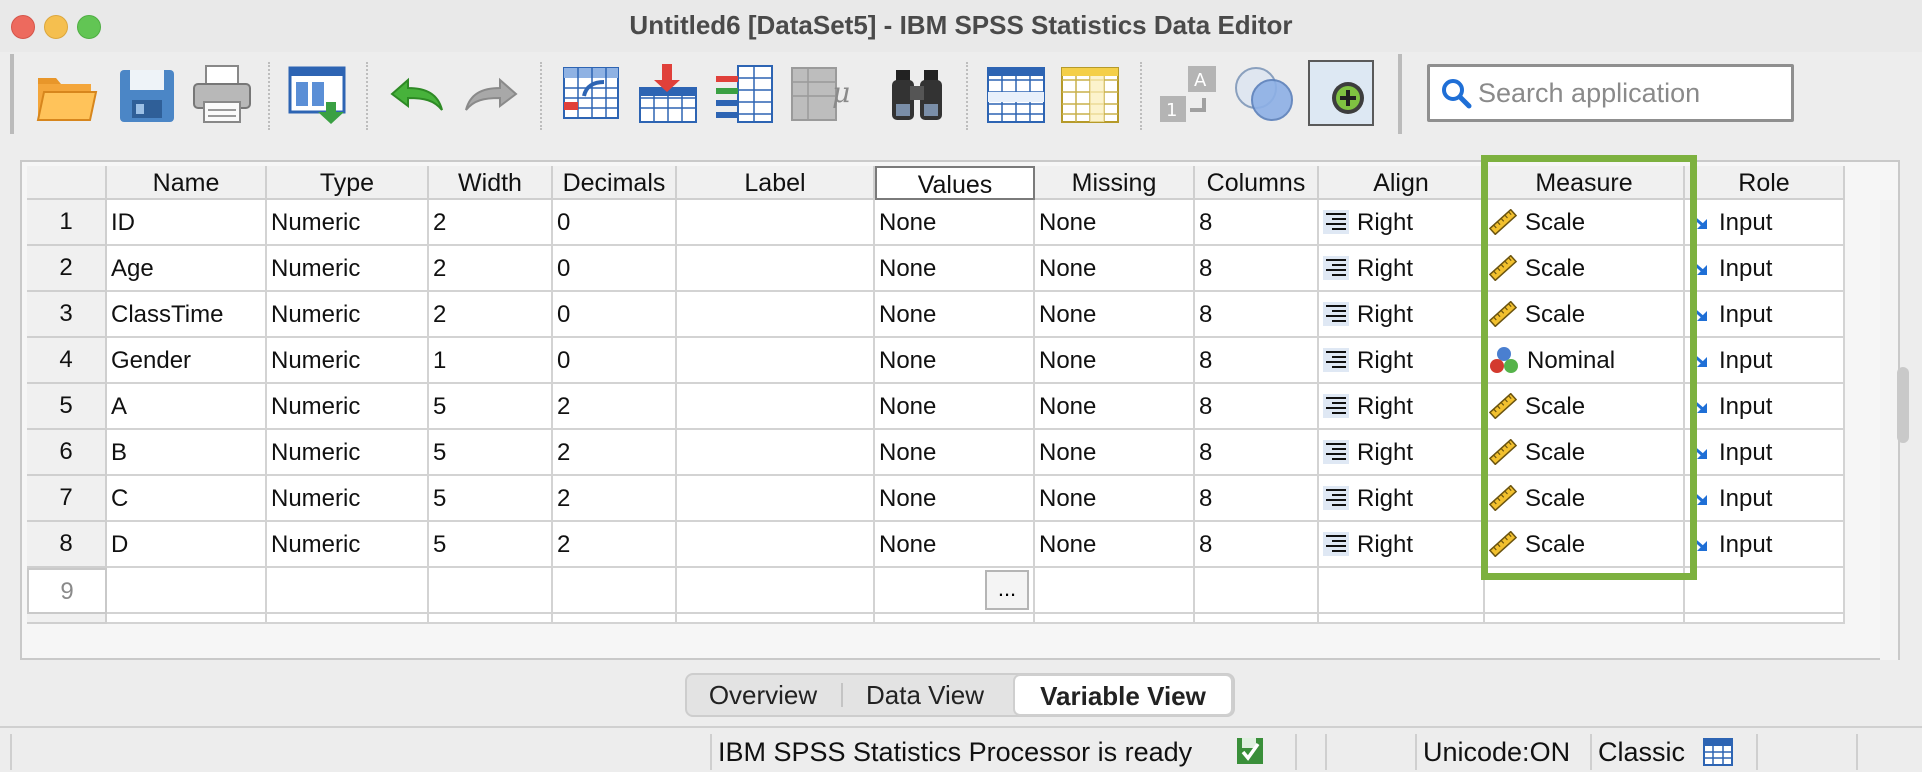 The width and height of the screenshot is (1922, 772). Describe the element at coordinates (776, 591) in the screenshot. I see `empty-cell-label` at that location.